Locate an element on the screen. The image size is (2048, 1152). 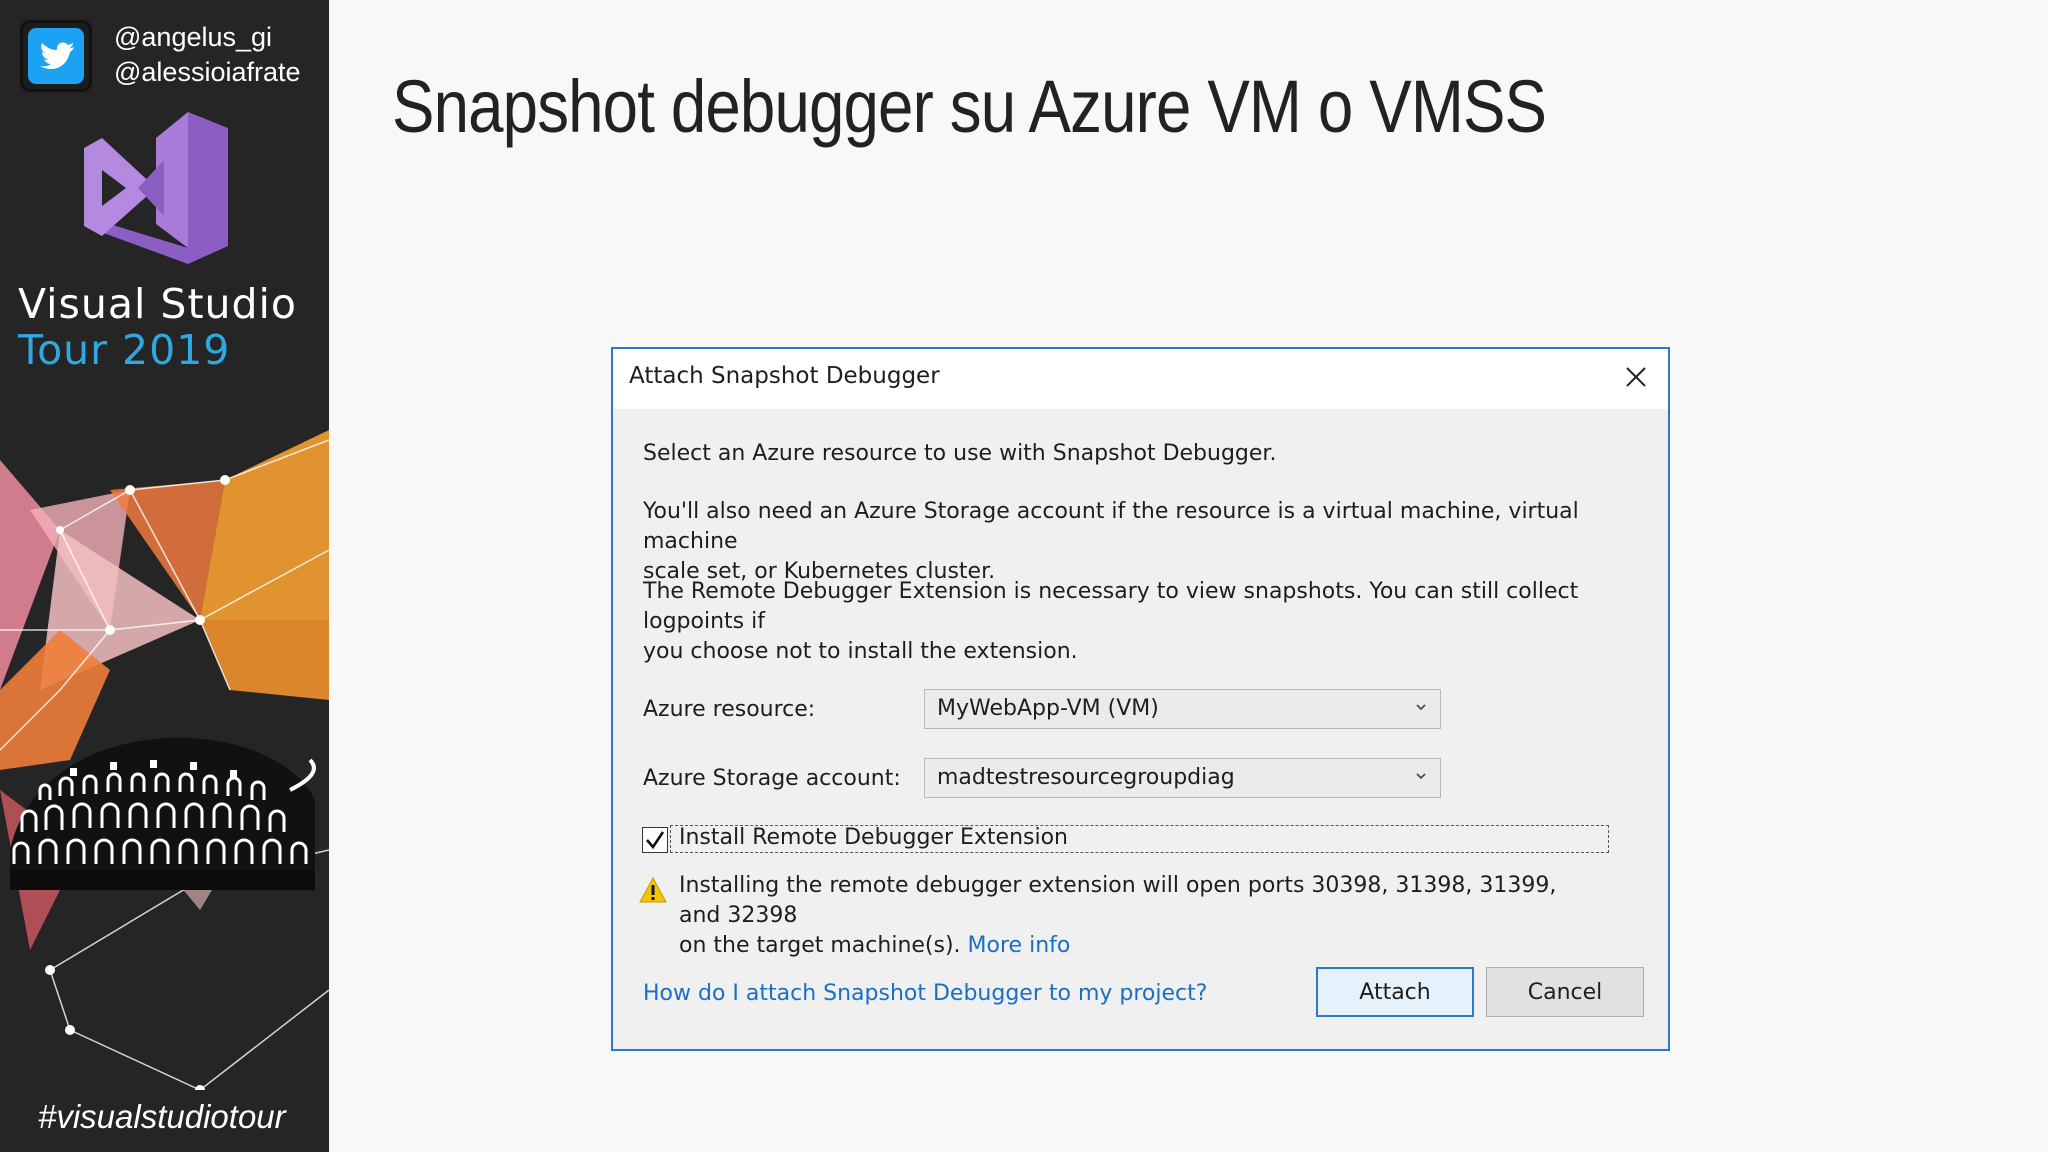
slide-title: Snapshot debugger su Azure VM o VMSS is located at coordinates (969, 106).